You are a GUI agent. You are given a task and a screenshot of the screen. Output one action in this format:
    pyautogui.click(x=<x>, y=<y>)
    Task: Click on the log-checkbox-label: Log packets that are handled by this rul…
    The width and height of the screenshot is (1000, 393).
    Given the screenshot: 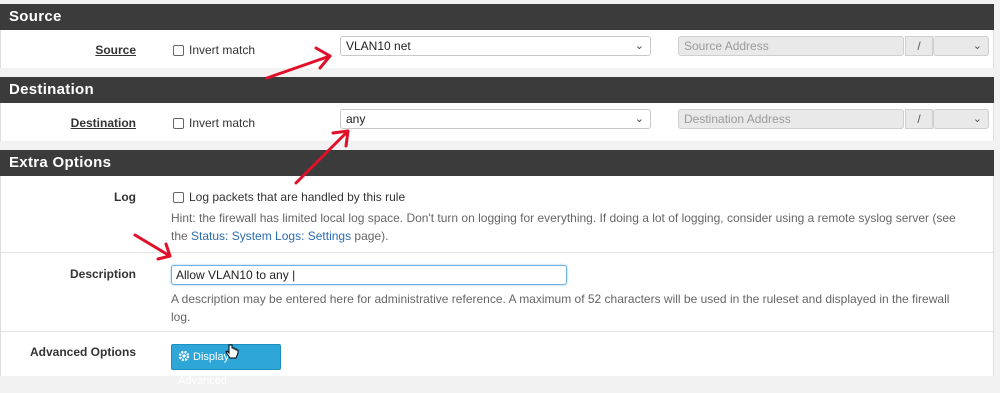 What is the action you would take?
    pyautogui.click(x=297, y=197)
    